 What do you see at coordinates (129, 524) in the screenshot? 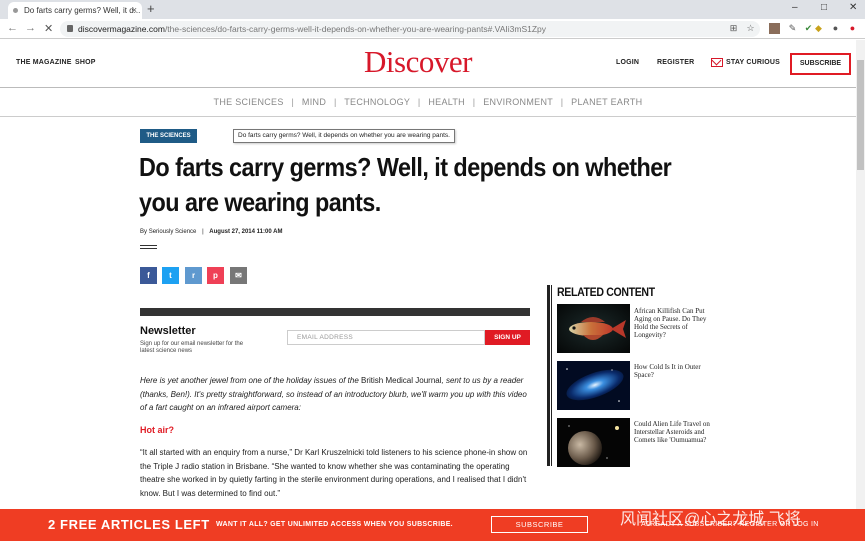
I see `free-articles-left: 2 FREE ARTICLES LEFT` at bounding box center [129, 524].